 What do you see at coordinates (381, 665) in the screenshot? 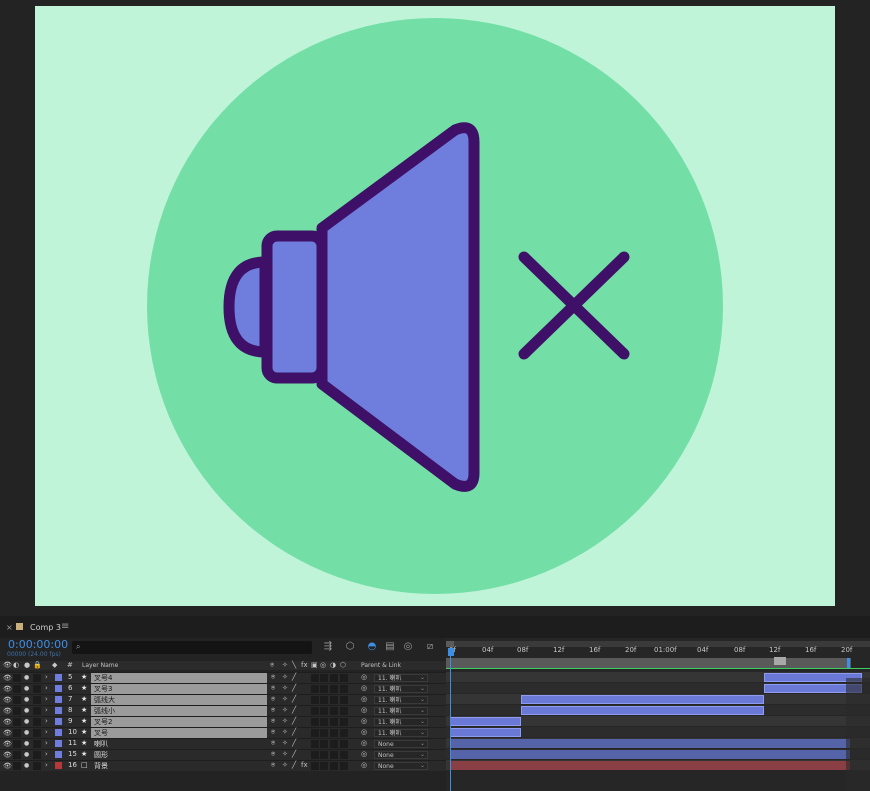
I see `column-parent-link: Parent & Link` at bounding box center [381, 665].